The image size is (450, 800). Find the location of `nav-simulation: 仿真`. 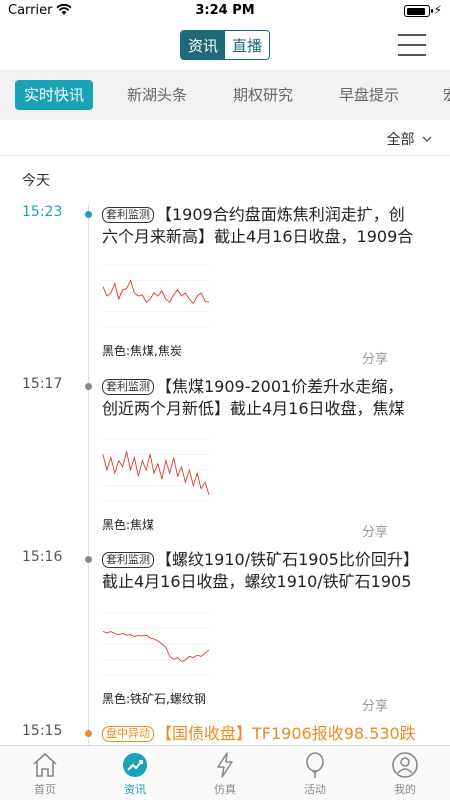

nav-simulation: 仿真 is located at coordinates (225, 773).